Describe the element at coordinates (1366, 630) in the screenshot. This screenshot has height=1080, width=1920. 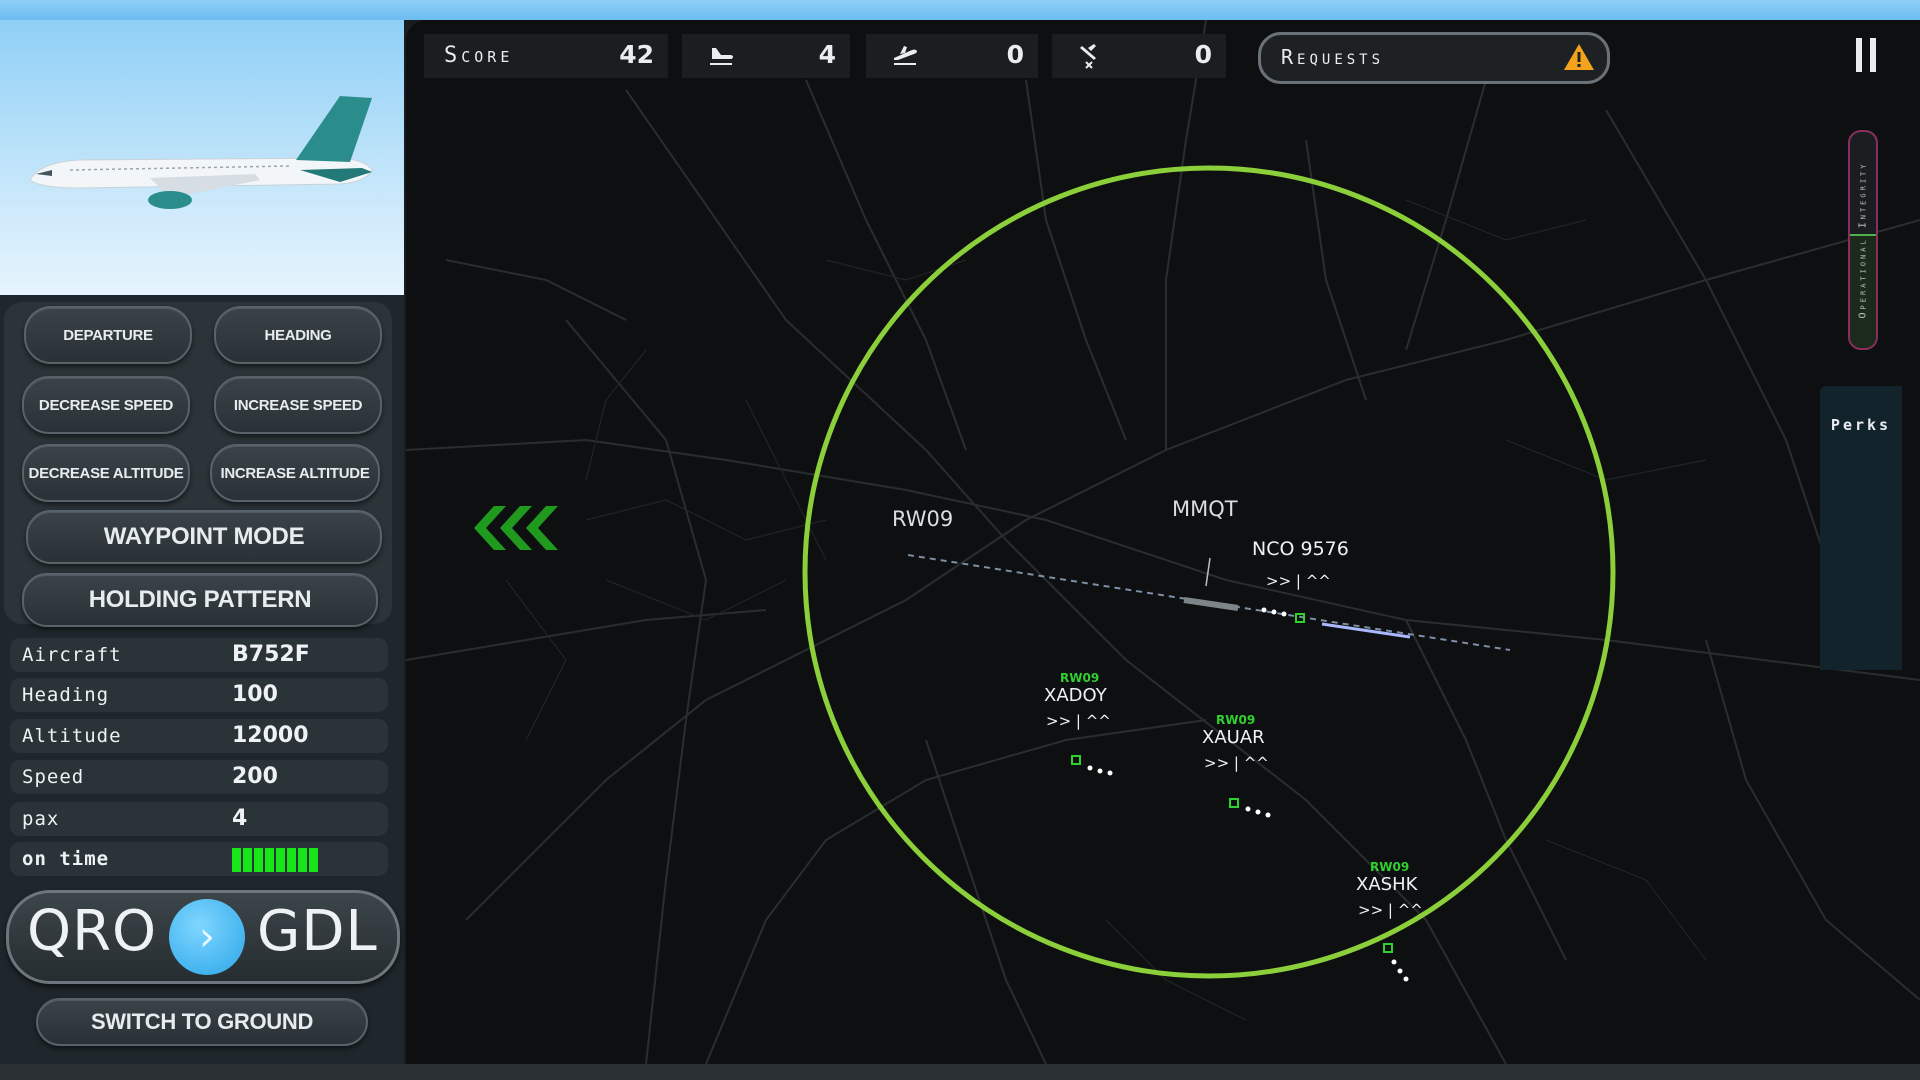
I see `aircraft-trail-nco` at that location.